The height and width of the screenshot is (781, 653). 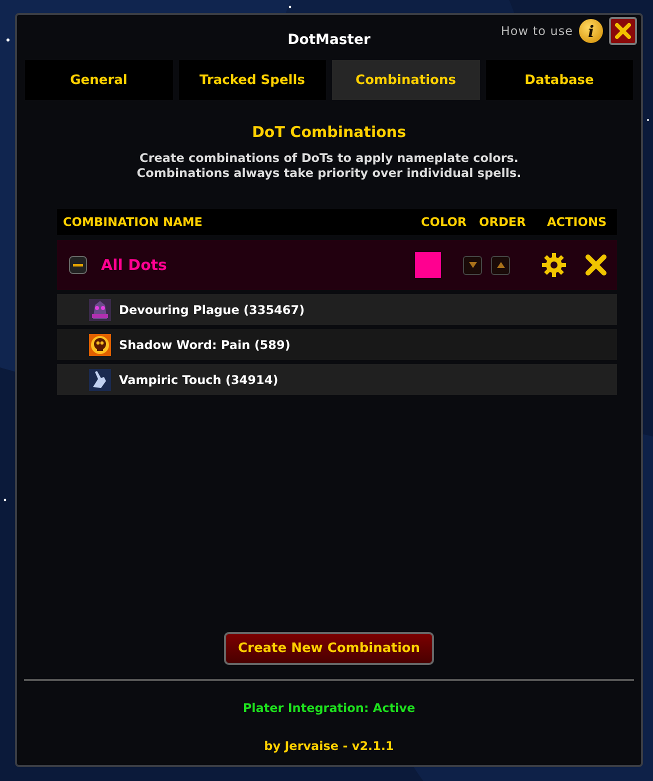 I want to click on help-label: How to use, so click(x=536, y=31).